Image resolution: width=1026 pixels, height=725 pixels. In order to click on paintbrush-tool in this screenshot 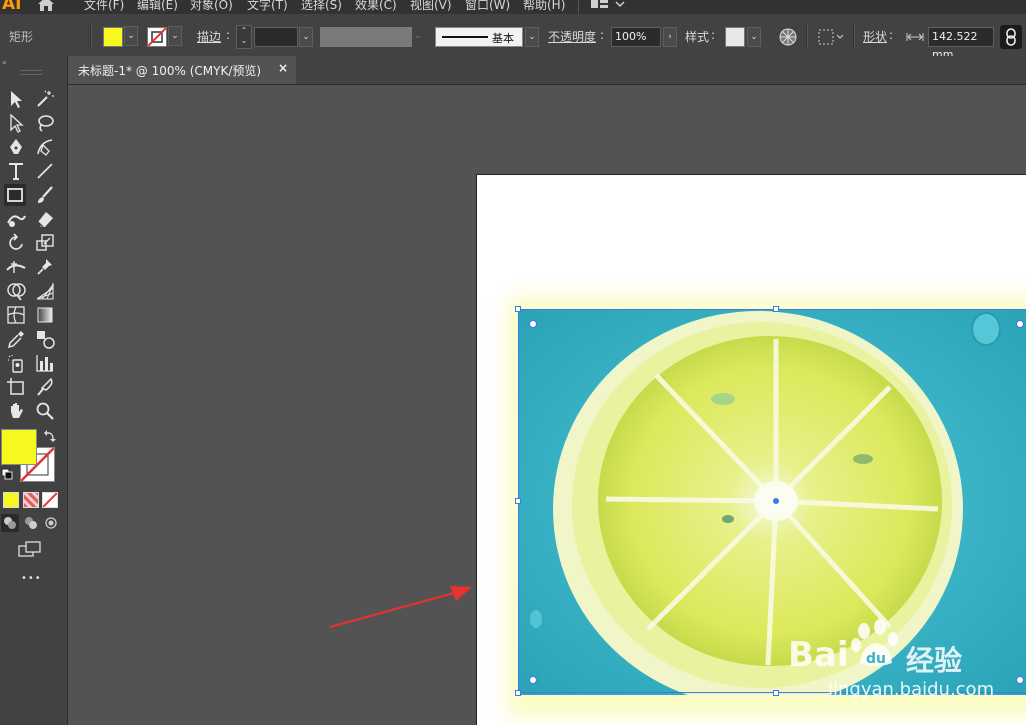, I will do `click(45, 195)`.